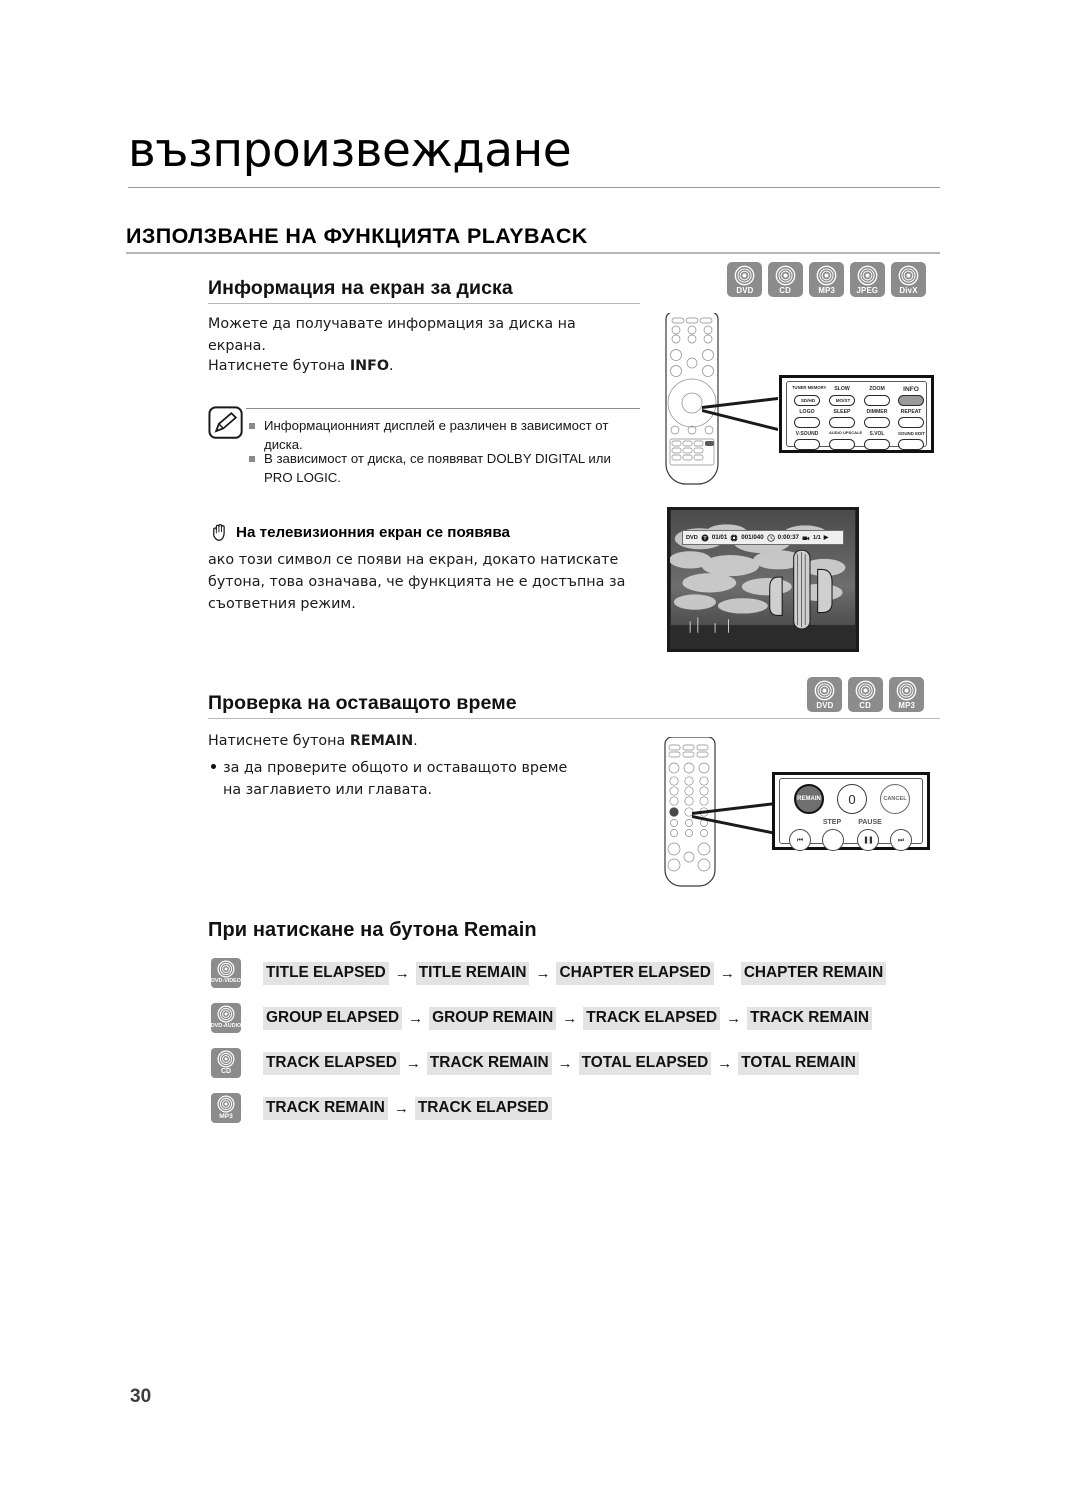  What do you see at coordinates (350, 150) in the screenshot?
I see `page-title: възпроизвеждане` at bounding box center [350, 150].